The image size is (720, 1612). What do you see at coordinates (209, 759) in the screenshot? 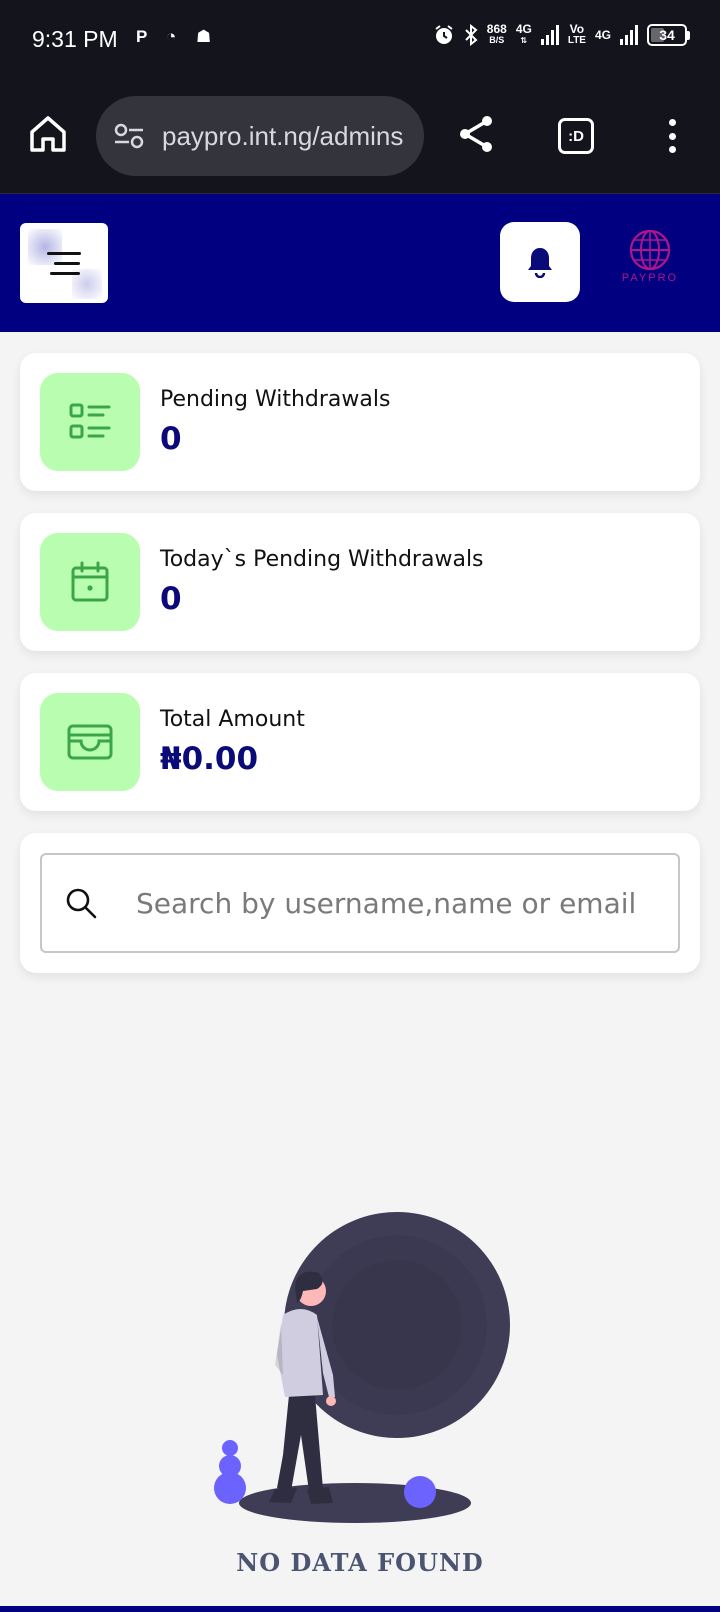
I see `stat-value: ₦0.00` at bounding box center [209, 759].